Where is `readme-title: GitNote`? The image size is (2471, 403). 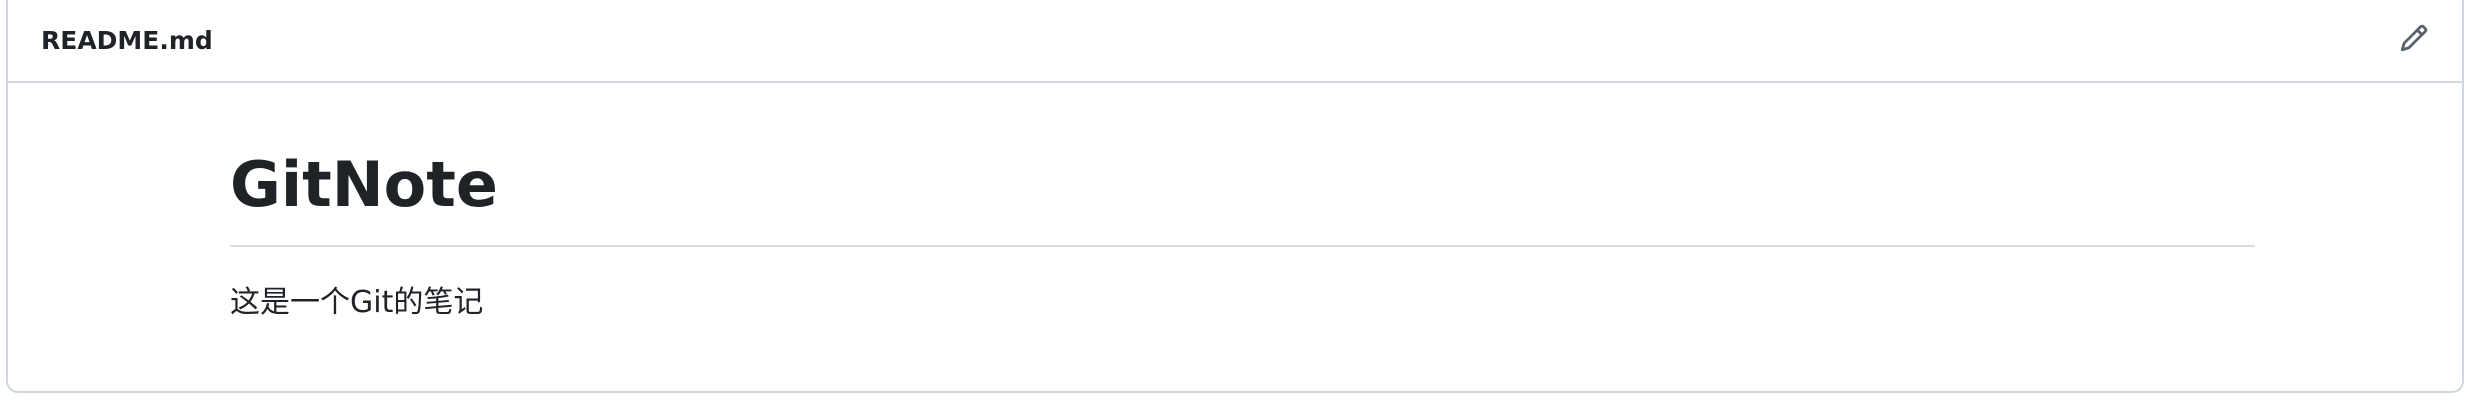 readme-title: GitNote is located at coordinates (364, 184).